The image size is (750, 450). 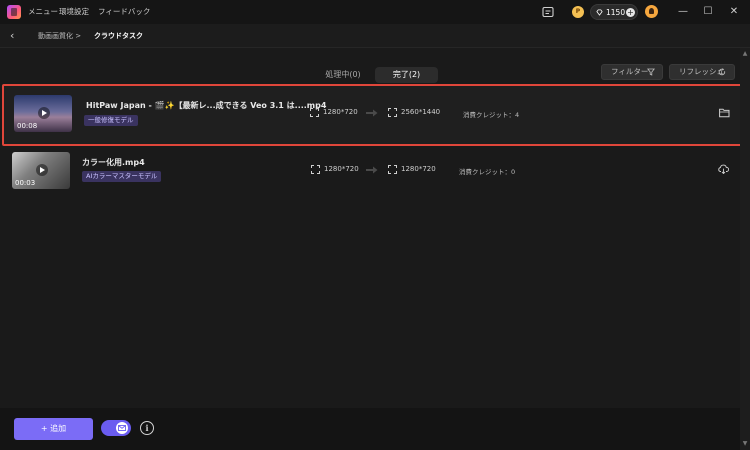 I want to click on menu-item-feedback: フィードバック, so click(x=124, y=11).